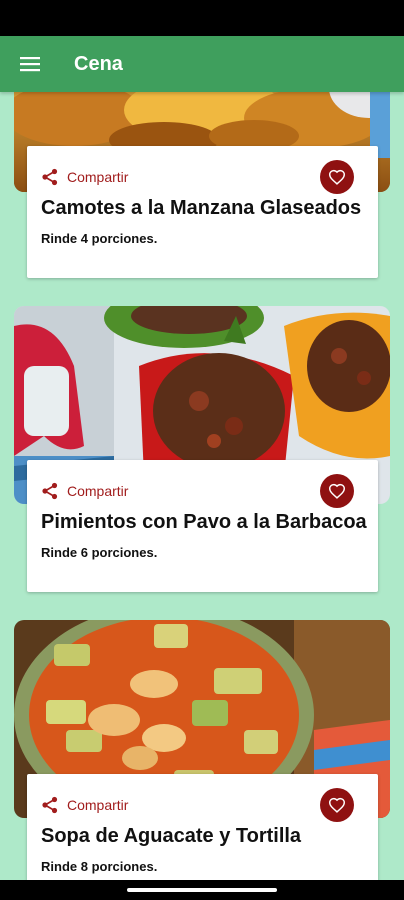  What do you see at coordinates (171, 836) in the screenshot?
I see `recipe-title: Sopa de Aguacate y Tortilla` at bounding box center [171, 836].